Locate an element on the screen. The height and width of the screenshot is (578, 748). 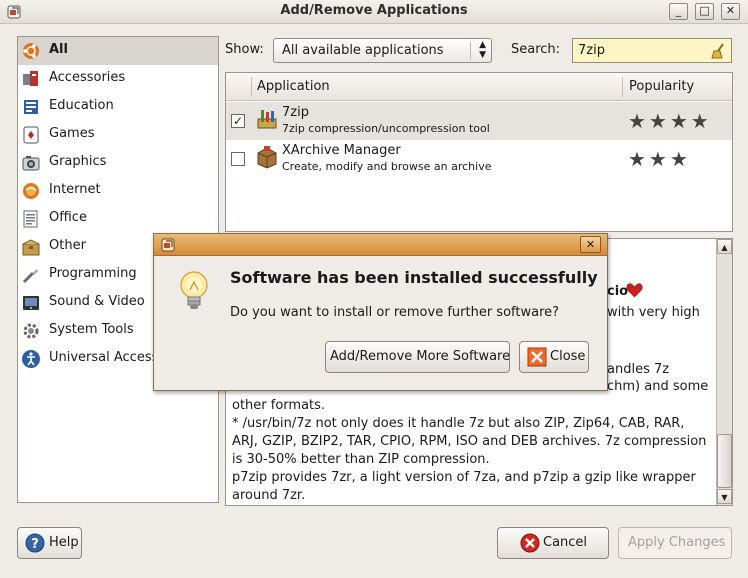
search-value: 7zip is located at coordinates (591, 50).